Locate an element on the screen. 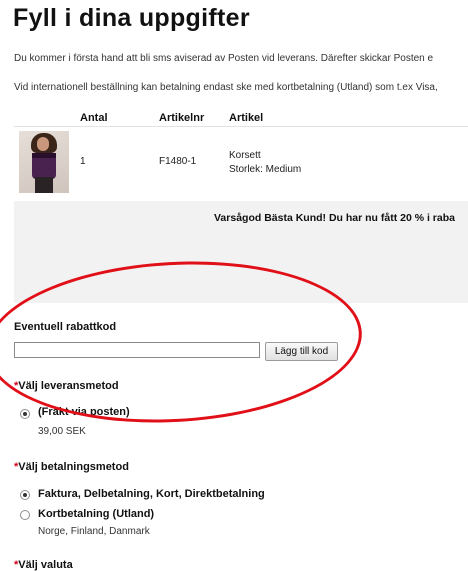 The height and width of the screenshot is (571, 468). currency-label: *Välj valuta is located at coordinates (43, 565).